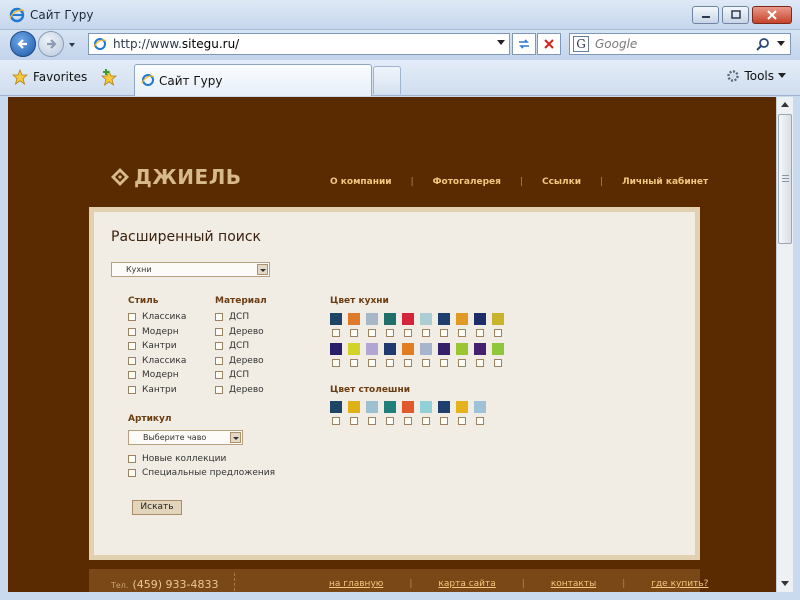 This screenshot has width=800, height=600. Describe the element at coordinates (705, 15) in the screenshot. I see `minimize-button` at that location.